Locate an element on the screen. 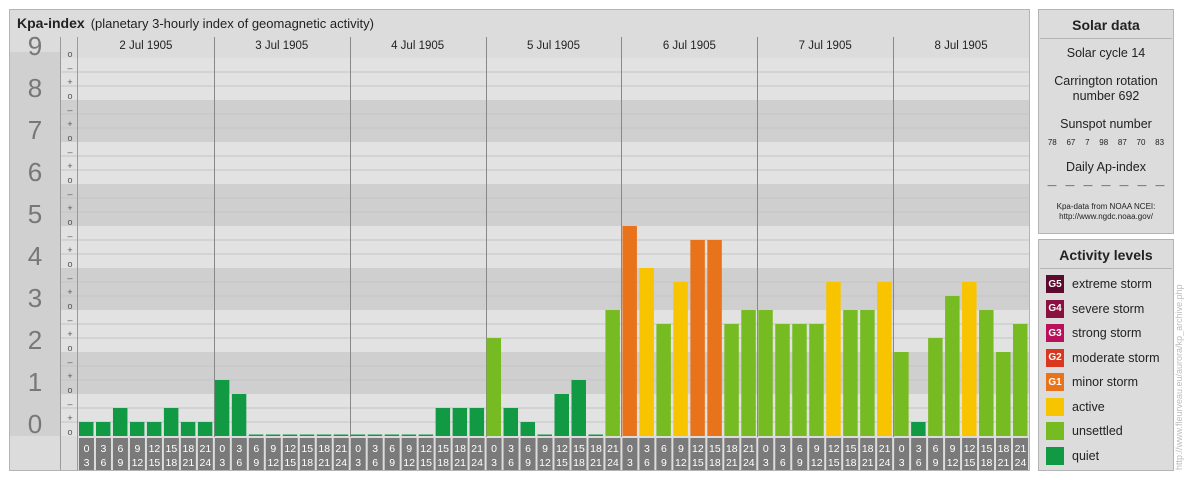 The image size is (1184, 480). y-tick-label: 2 is located at coordinates (35, 340).